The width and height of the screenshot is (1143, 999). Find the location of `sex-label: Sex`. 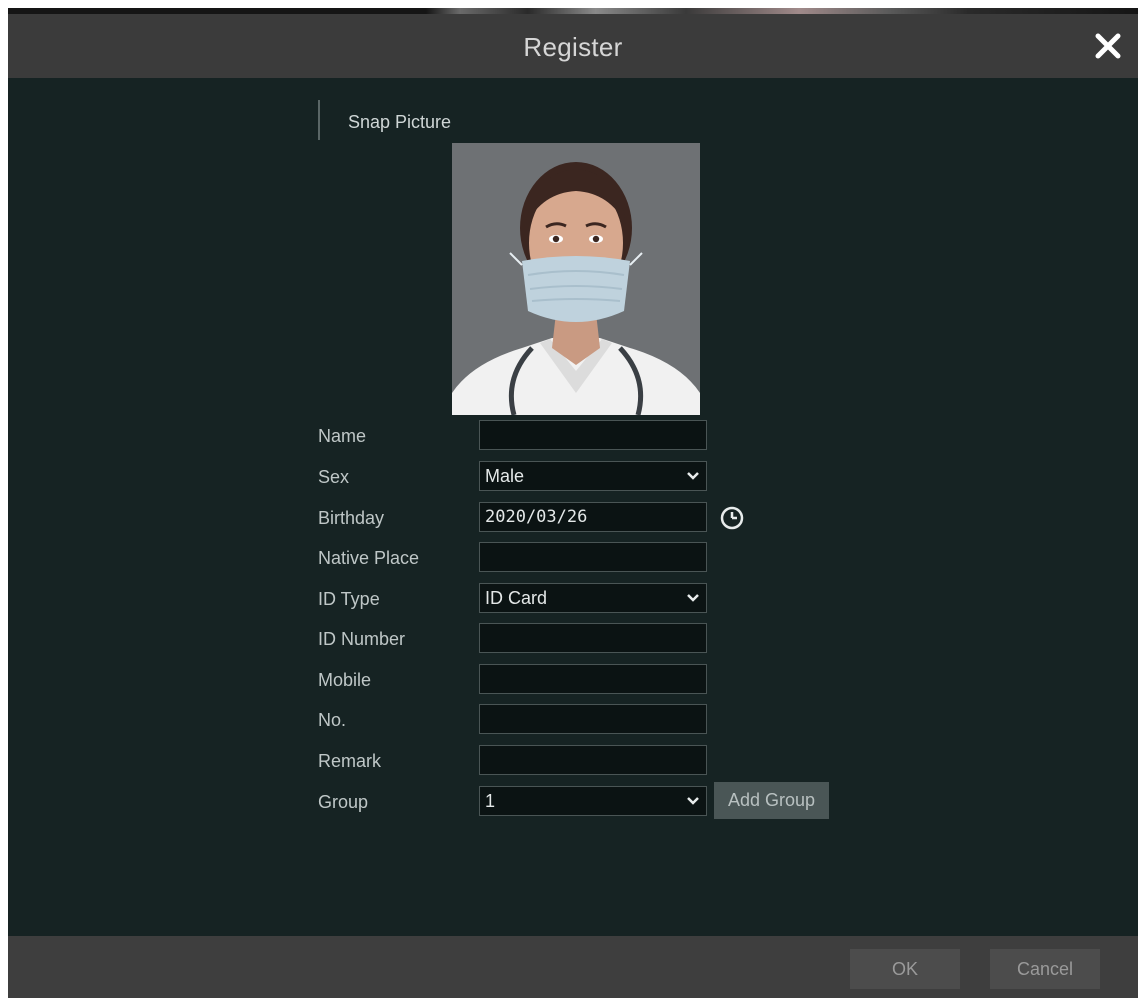

sex-label: Sex is located at coordinates (334, 477).